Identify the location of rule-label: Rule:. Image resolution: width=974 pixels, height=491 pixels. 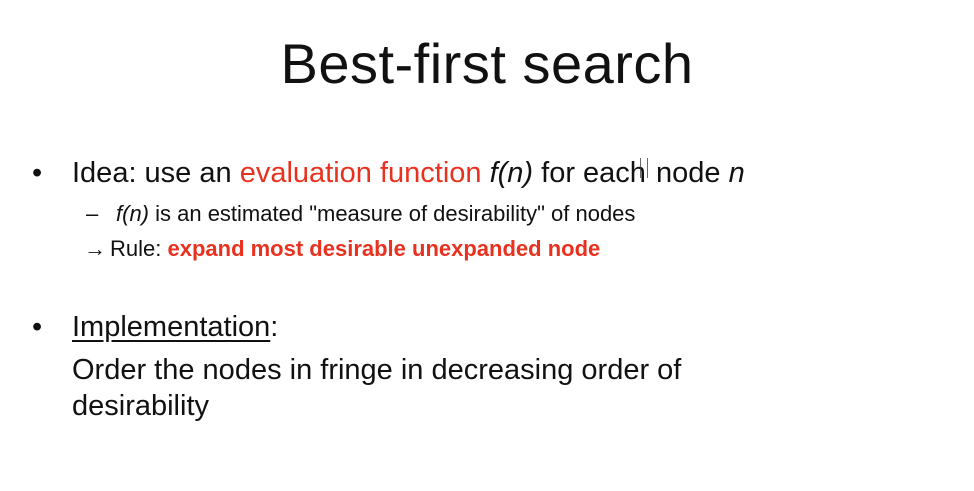
(139, 248).